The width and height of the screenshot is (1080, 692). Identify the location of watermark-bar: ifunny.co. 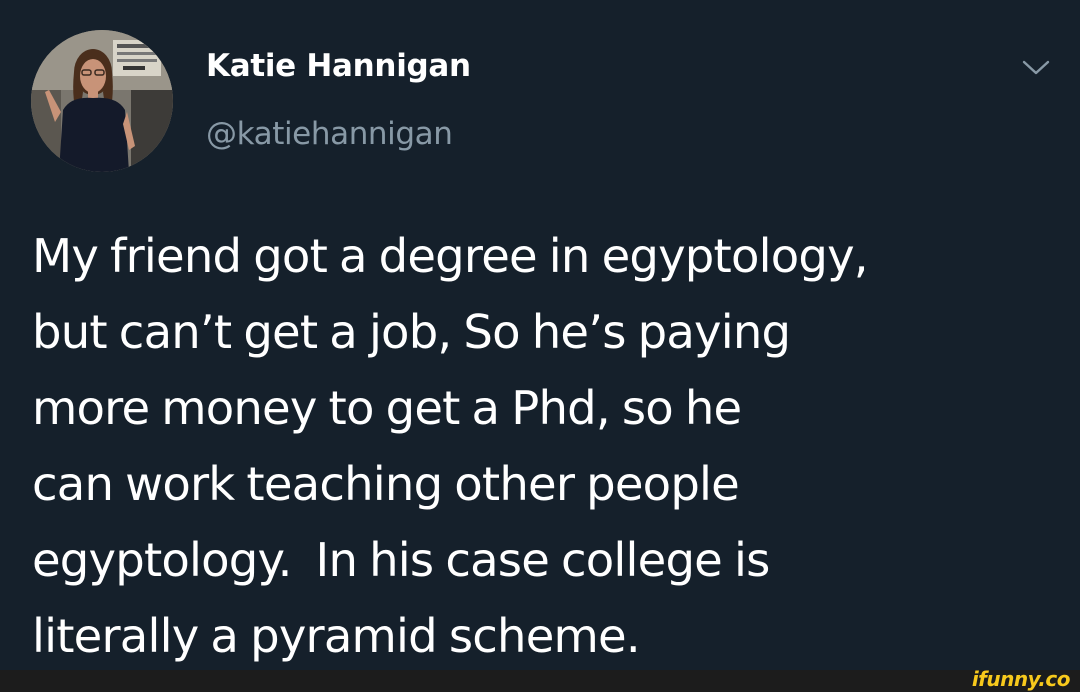
(540, 679).